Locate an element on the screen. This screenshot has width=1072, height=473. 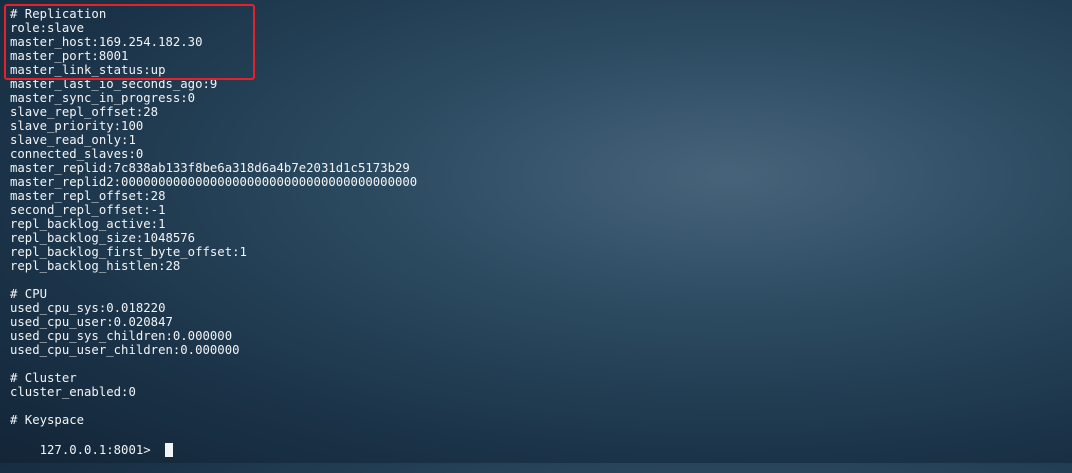
output-line-used-cpu-sys-children: used_cpu_sys_children:0.000000 is located at coordinates (121, 336).